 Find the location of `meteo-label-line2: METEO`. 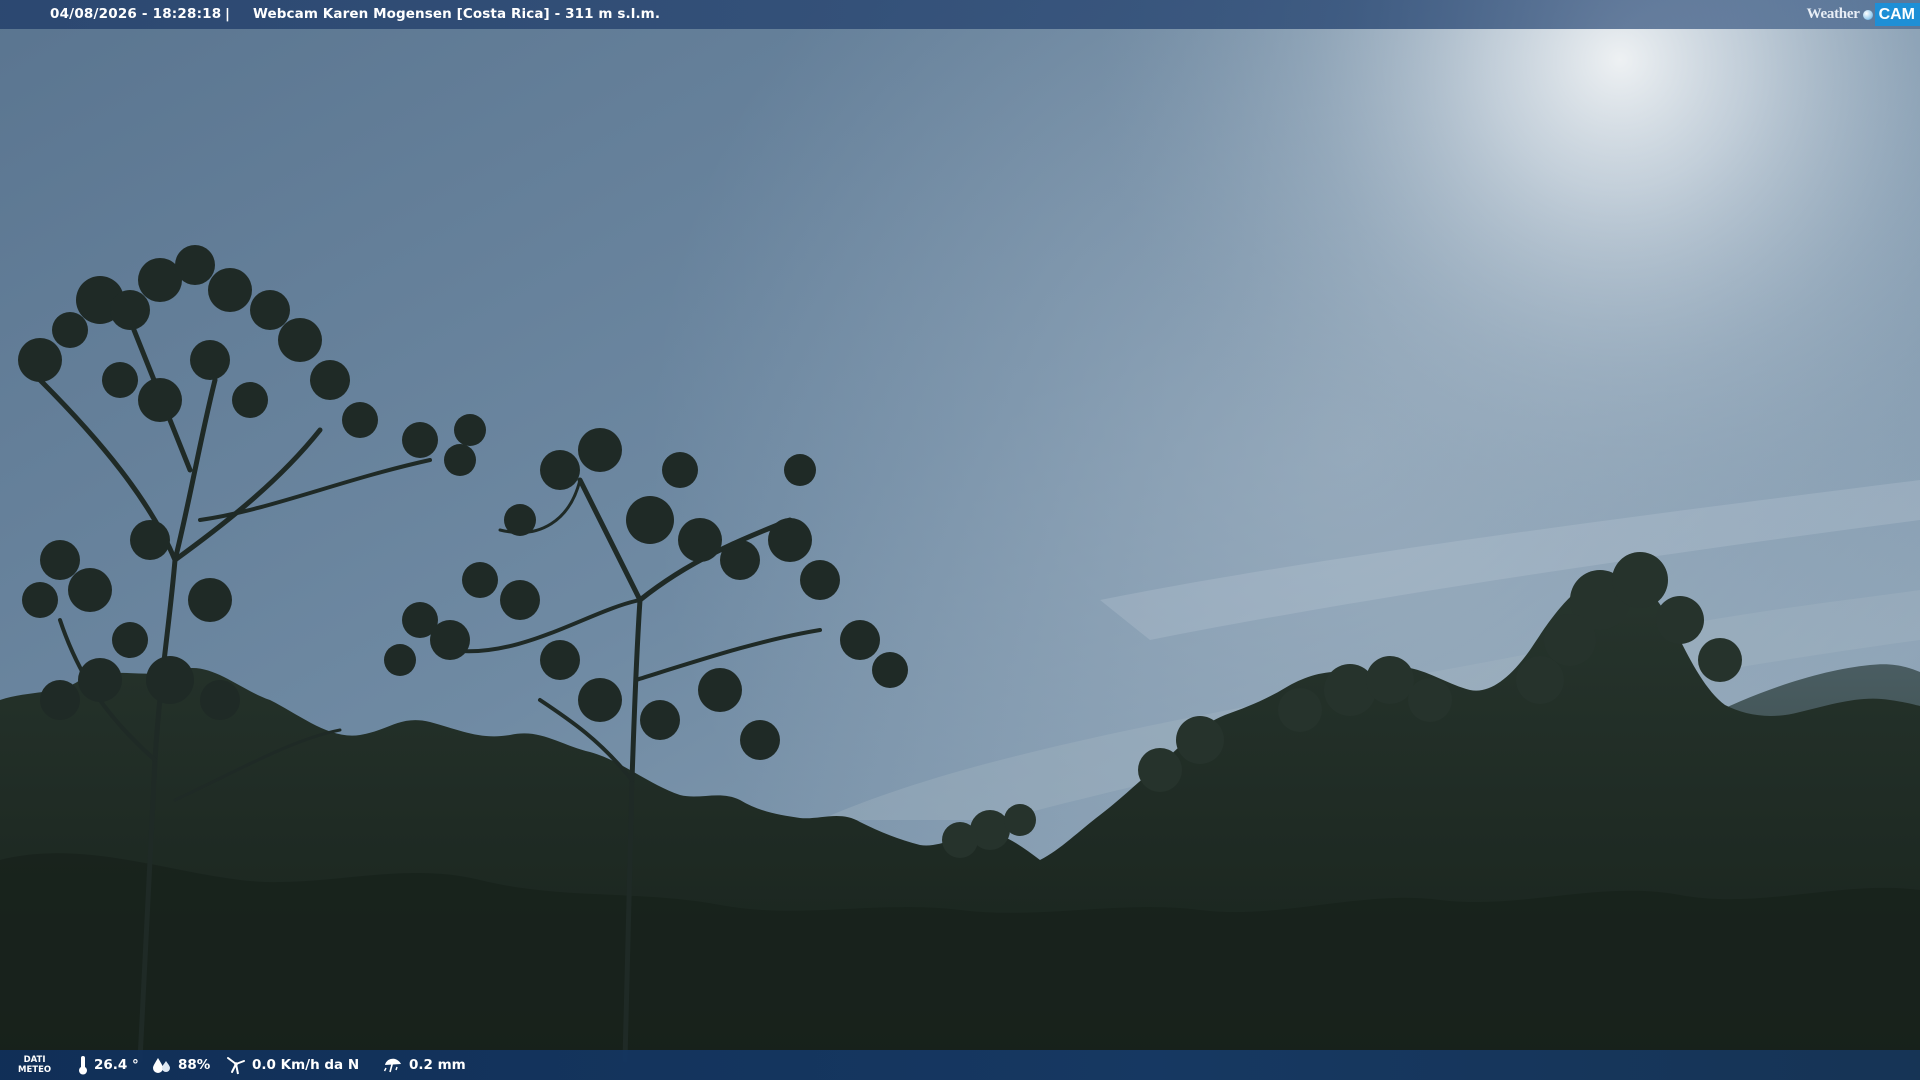

meteo-label-line2: METEO is located at coordinates (35, 1070).